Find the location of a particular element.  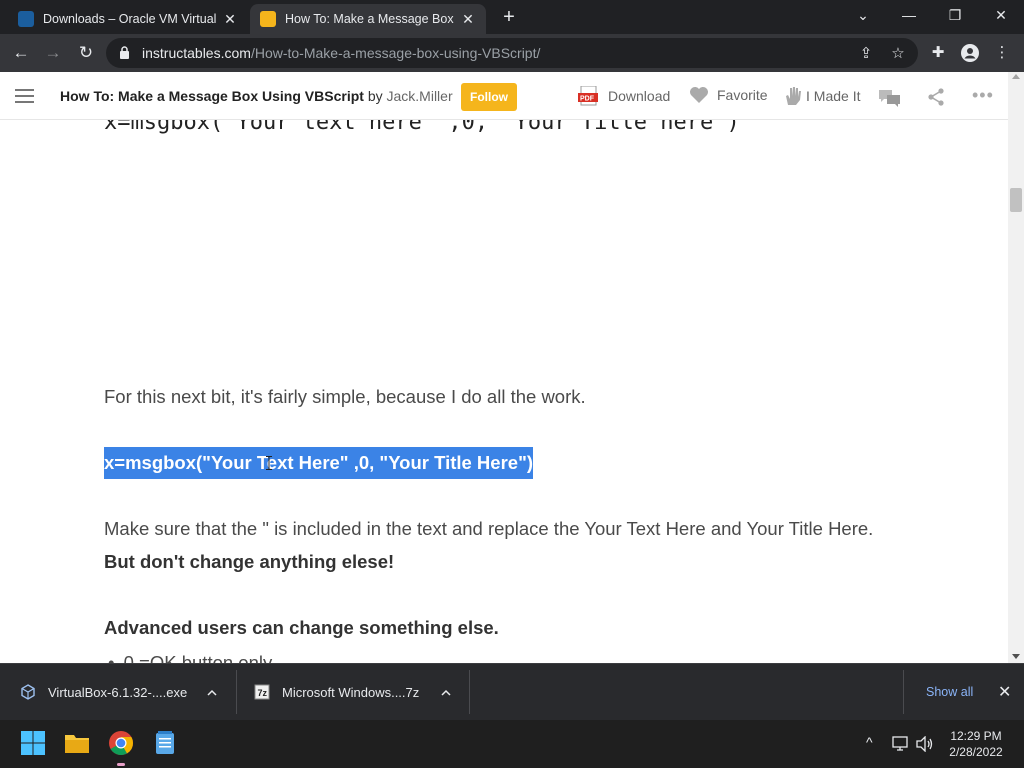

close-window-icon: ✕ is located at coordinates (1001, 15).